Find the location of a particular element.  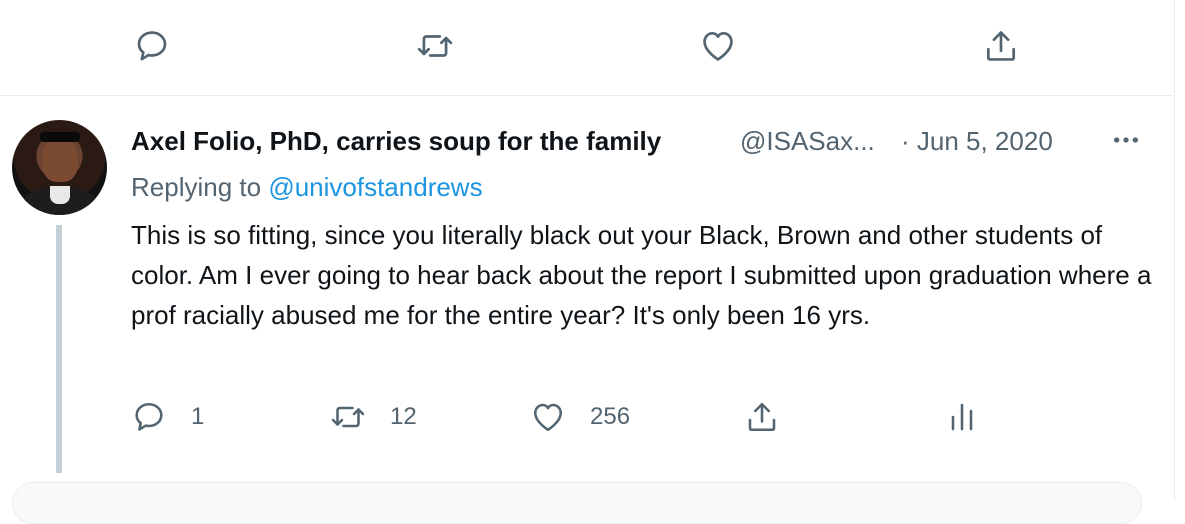

replying-to-mention: @univofstandrews is located at coordinates (375, 187).